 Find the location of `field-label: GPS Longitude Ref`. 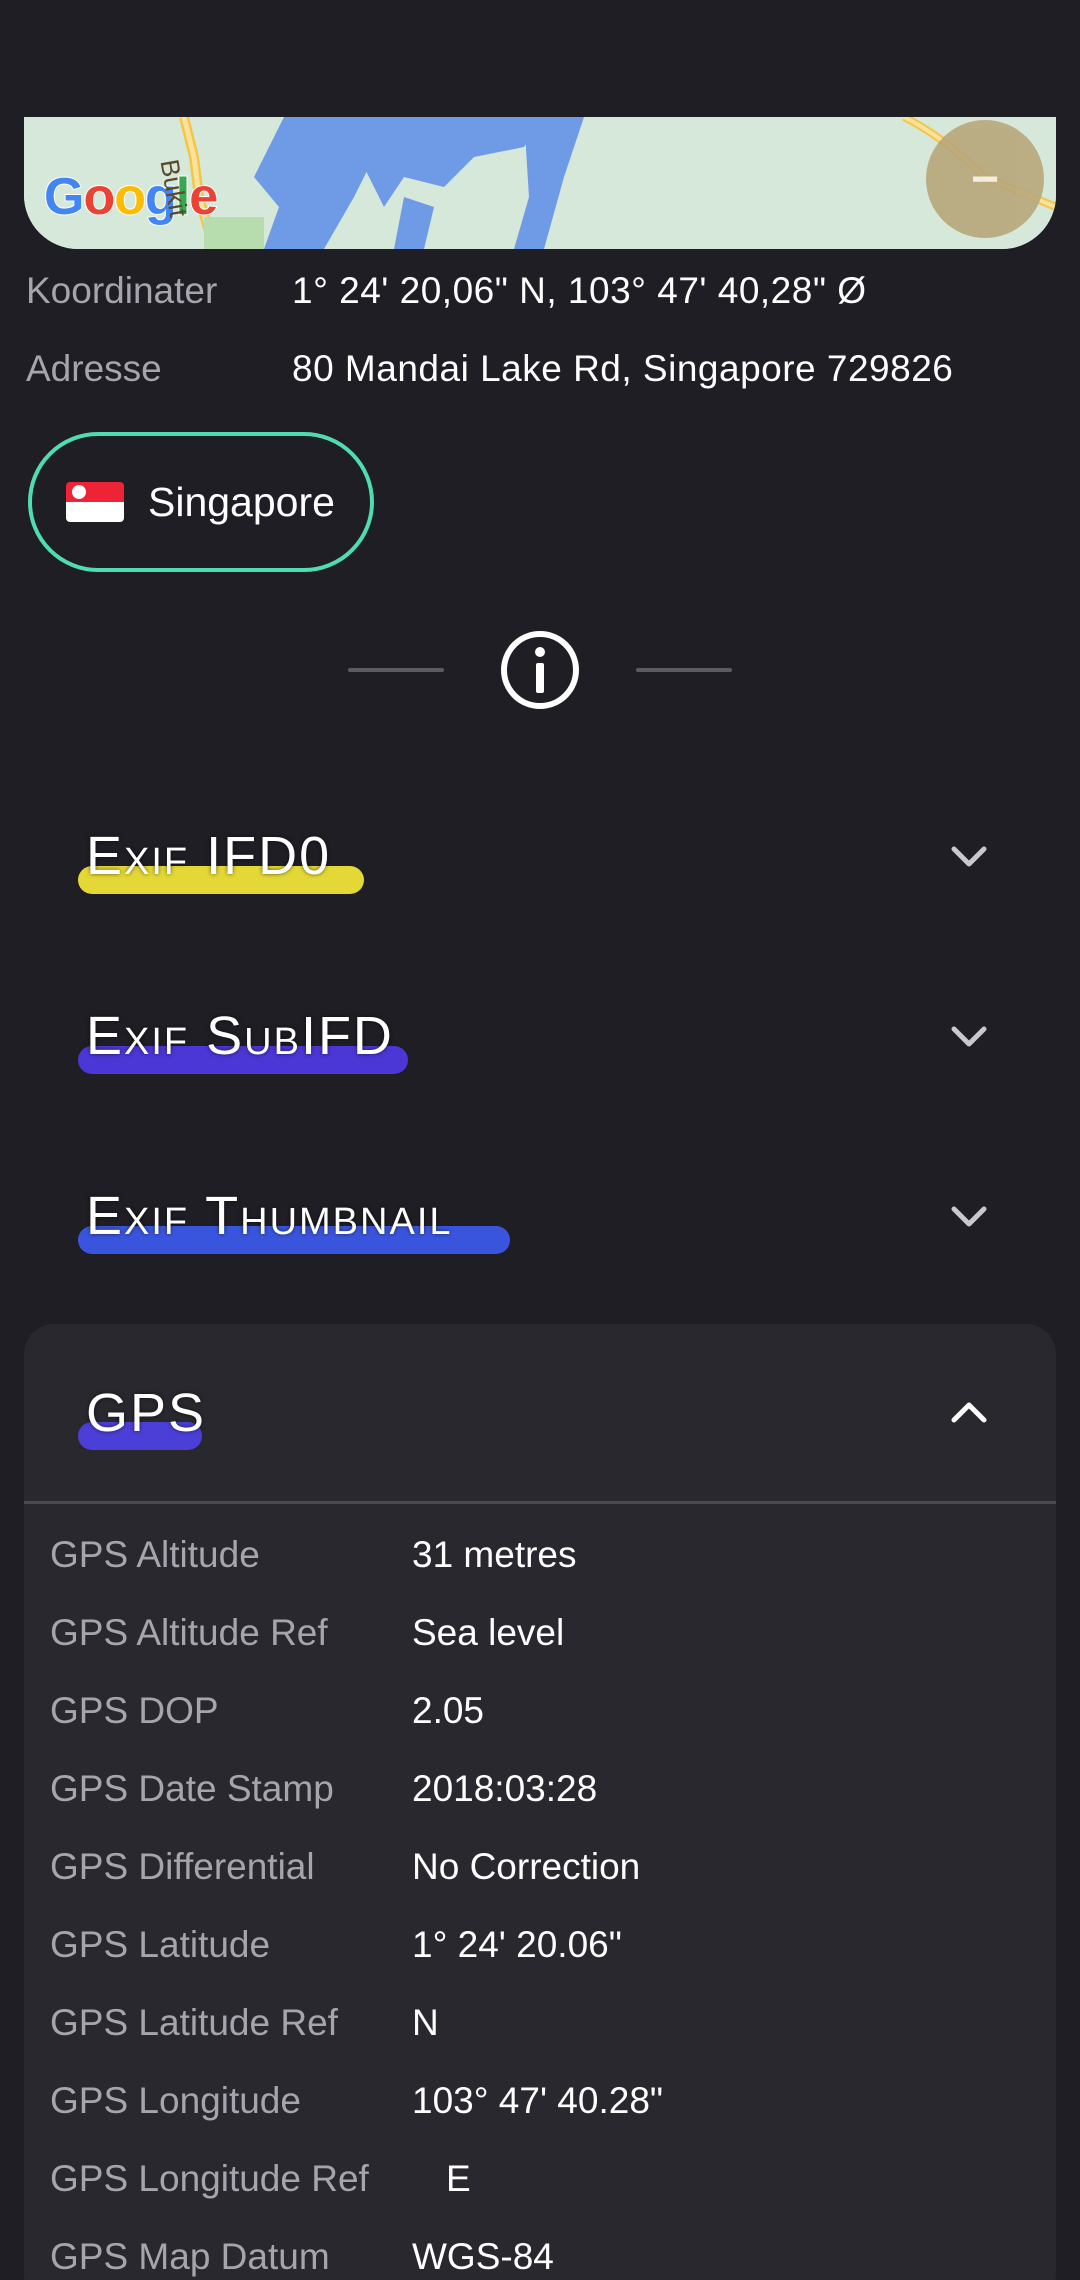

field-label: GPS Longitude Ref is located at coordinates (209, 2178).